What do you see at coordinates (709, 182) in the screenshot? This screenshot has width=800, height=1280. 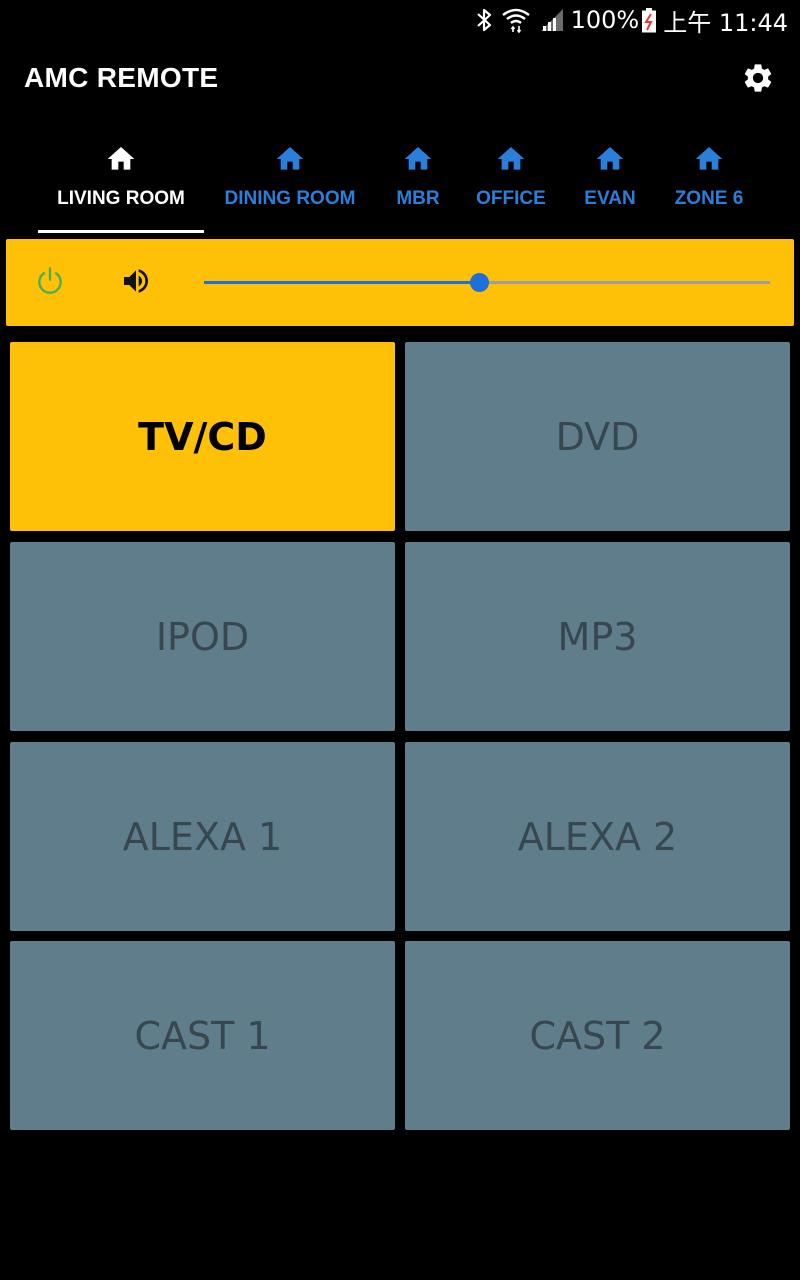 I see `tab-zone-6: ZONE 6` at bounding box center [709, 182].